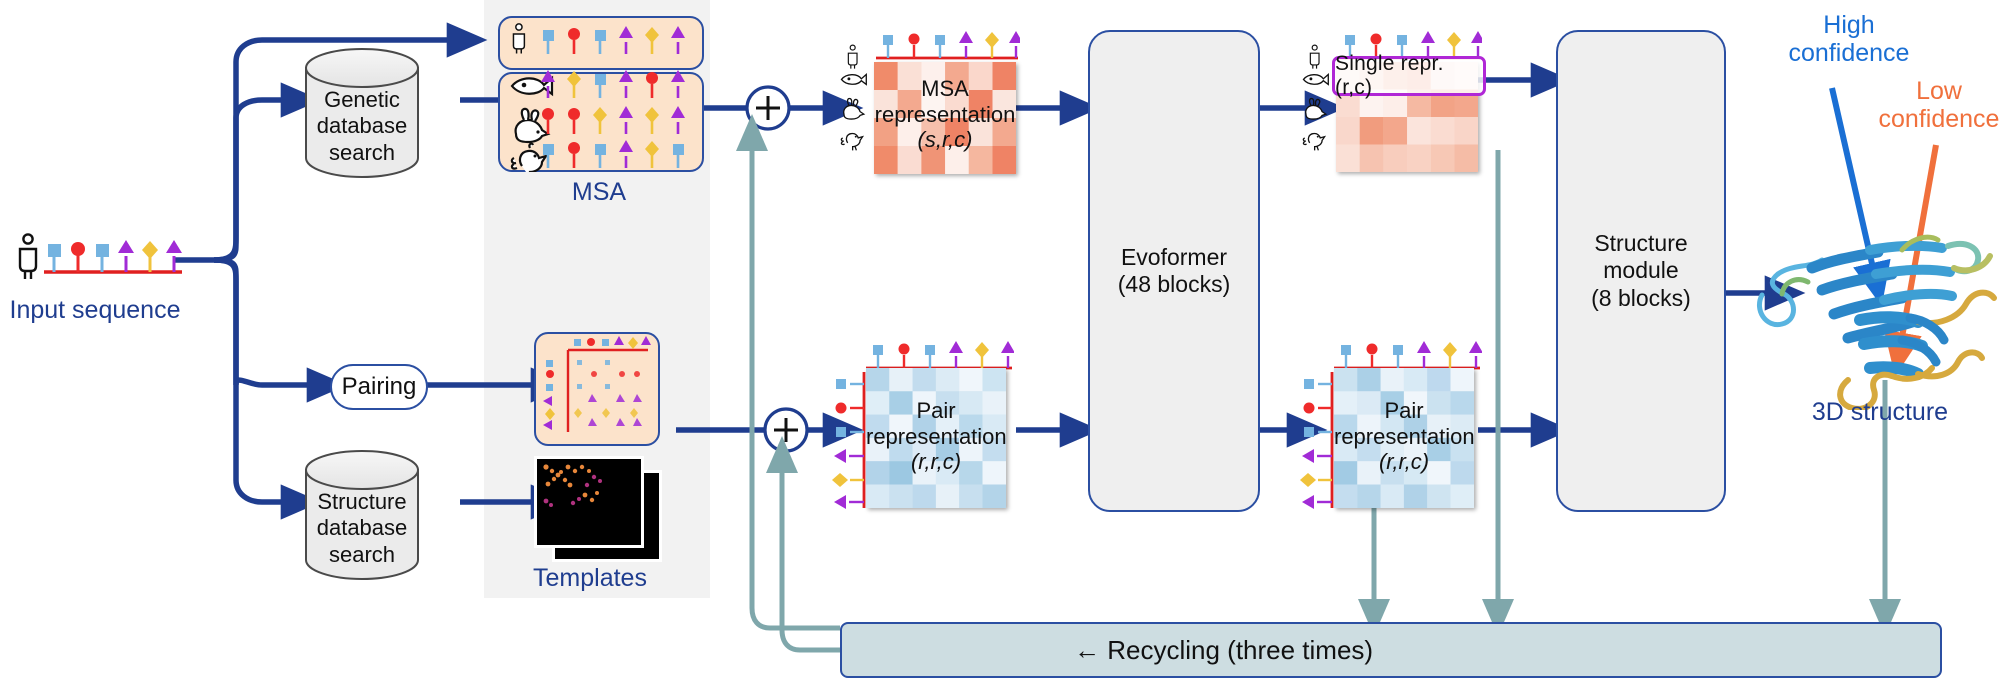  I want to click on pair-rep-2-line-1: Pair, so click(1404, 410).